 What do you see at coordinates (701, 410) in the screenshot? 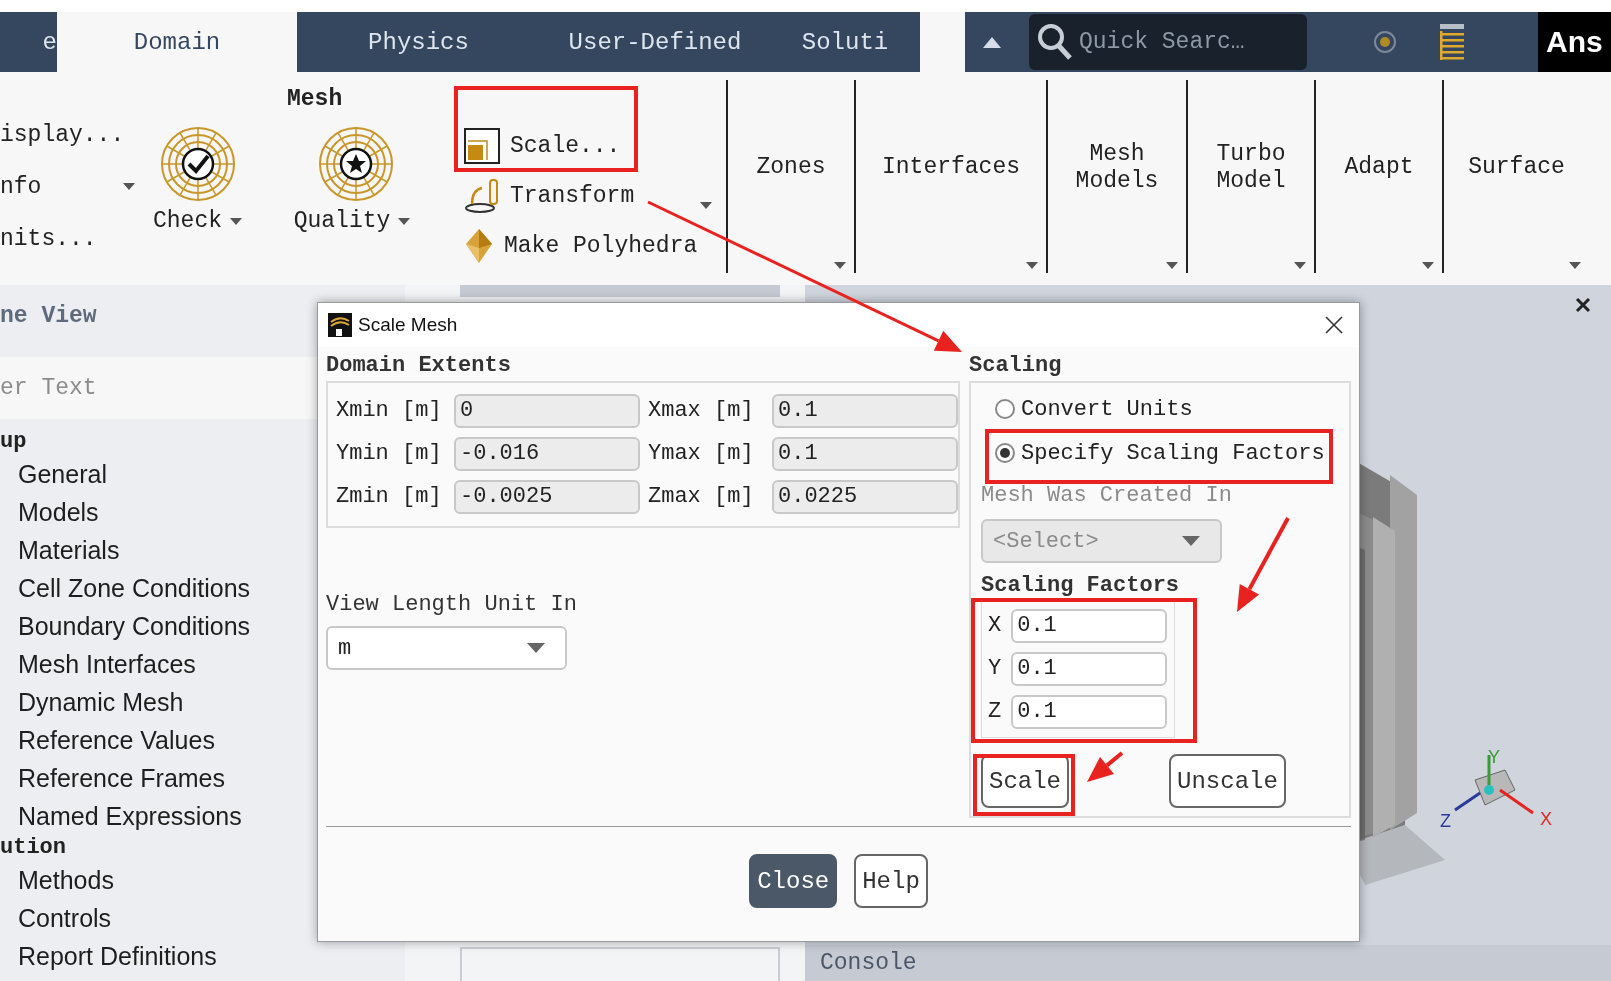
I see `field-label: Xmax [m]` at bounding box center [701, 410].